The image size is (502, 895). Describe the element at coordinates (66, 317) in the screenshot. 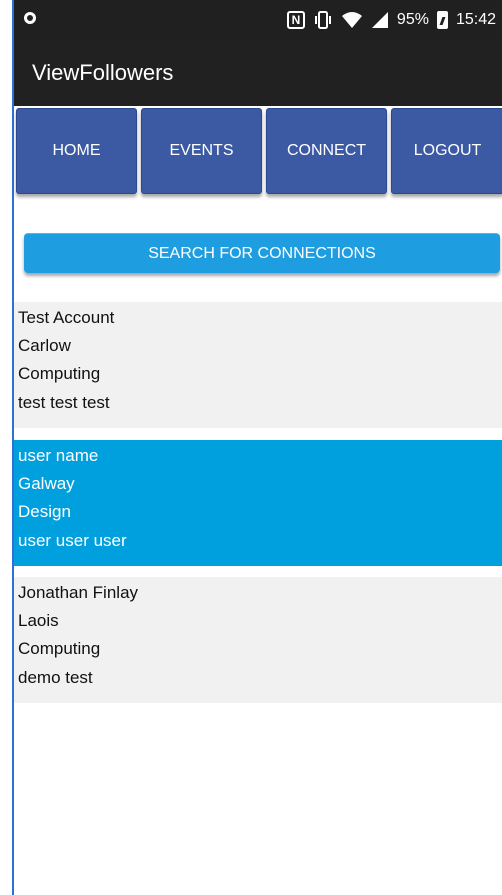

I see `follower-name: Test Account` at that location.